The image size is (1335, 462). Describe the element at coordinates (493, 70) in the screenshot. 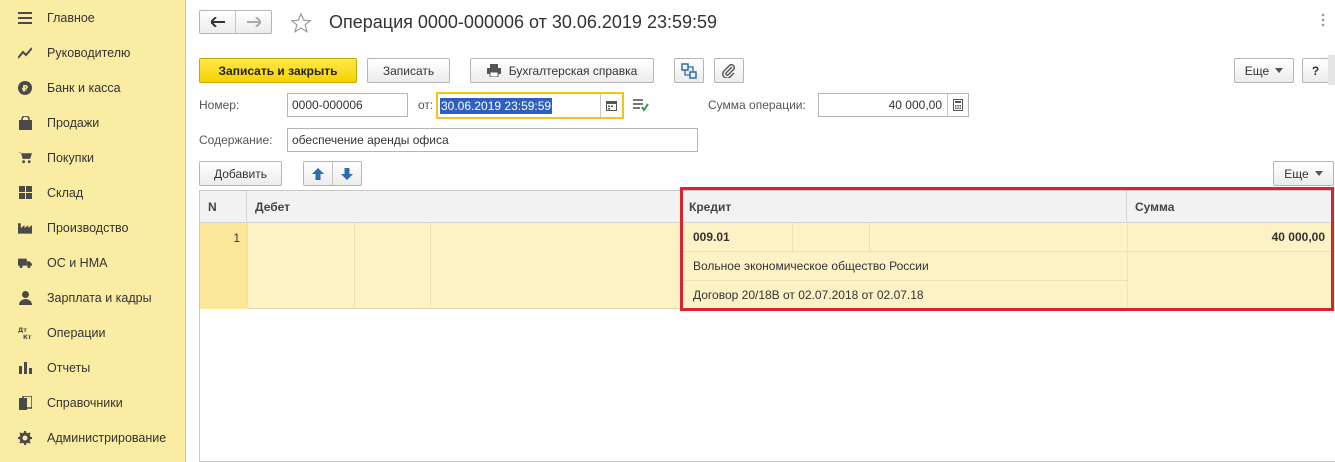

I see `printer-icon` at that location.